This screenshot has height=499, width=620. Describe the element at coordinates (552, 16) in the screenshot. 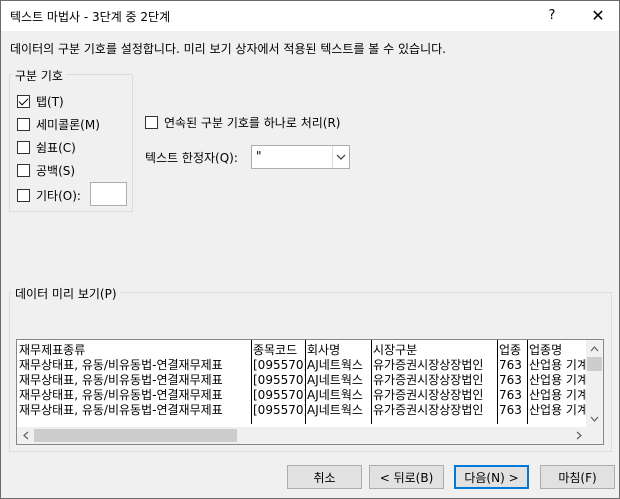

I see `help-button: ?` at that location.